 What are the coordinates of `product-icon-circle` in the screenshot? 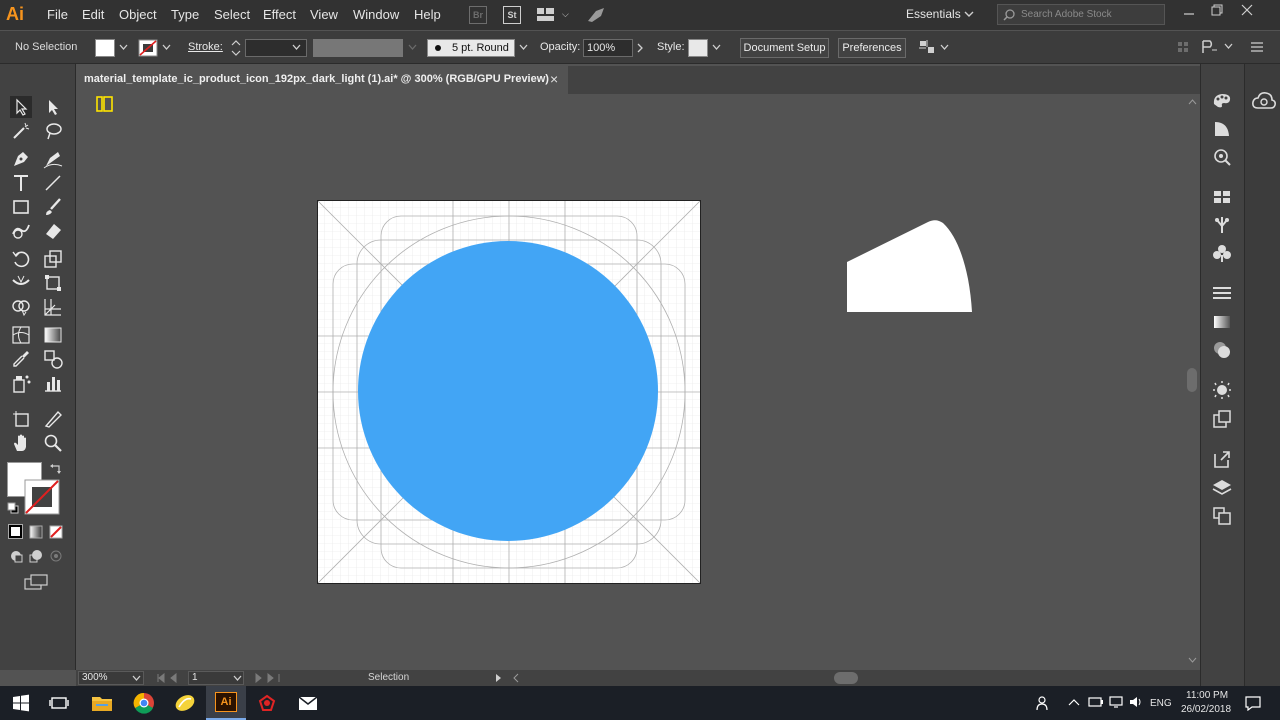 It's located at (508, 391).